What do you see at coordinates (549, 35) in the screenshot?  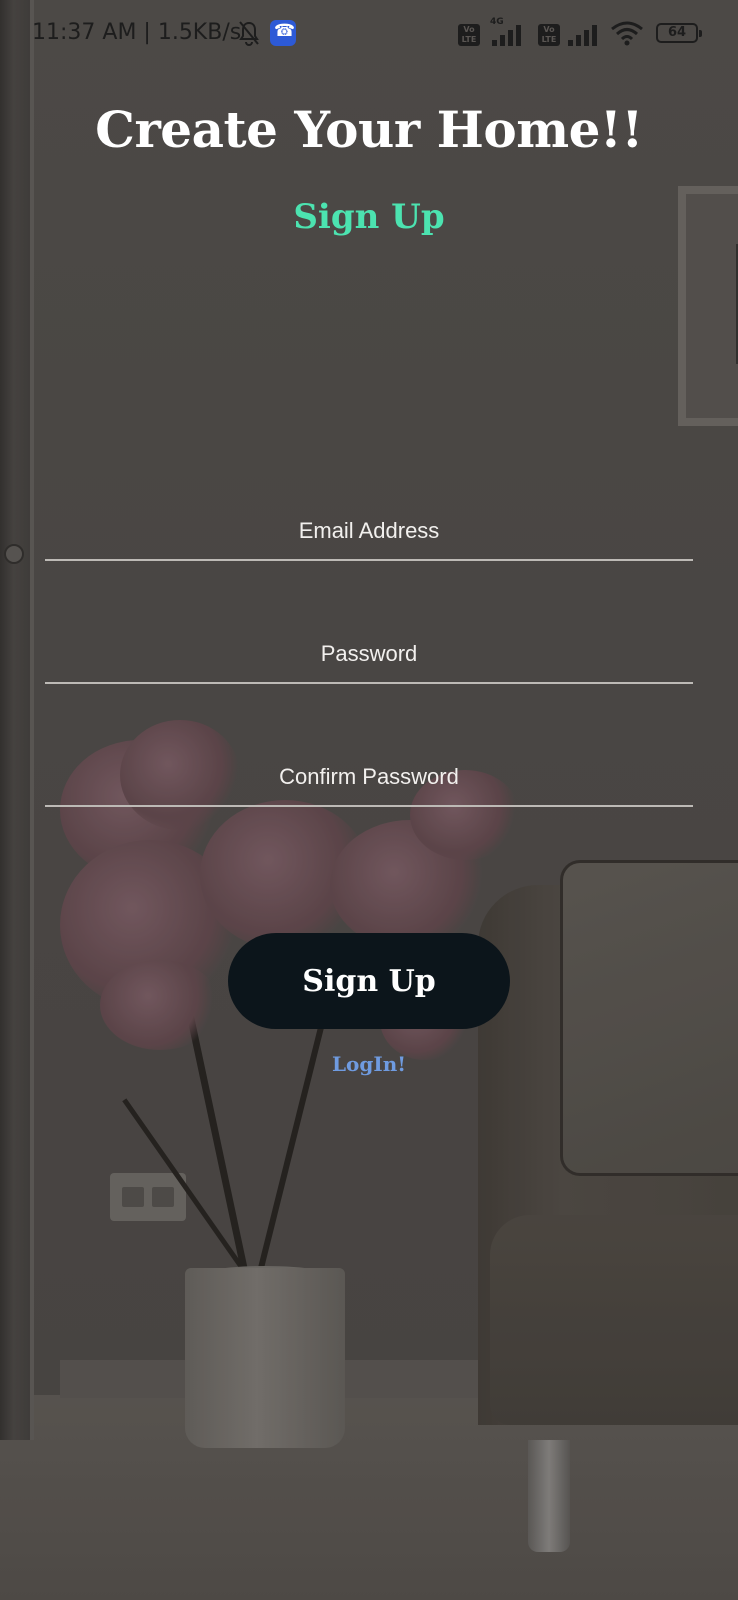 I see `volte-icon-2: Vo LTE` at bounding box center [549, 35].